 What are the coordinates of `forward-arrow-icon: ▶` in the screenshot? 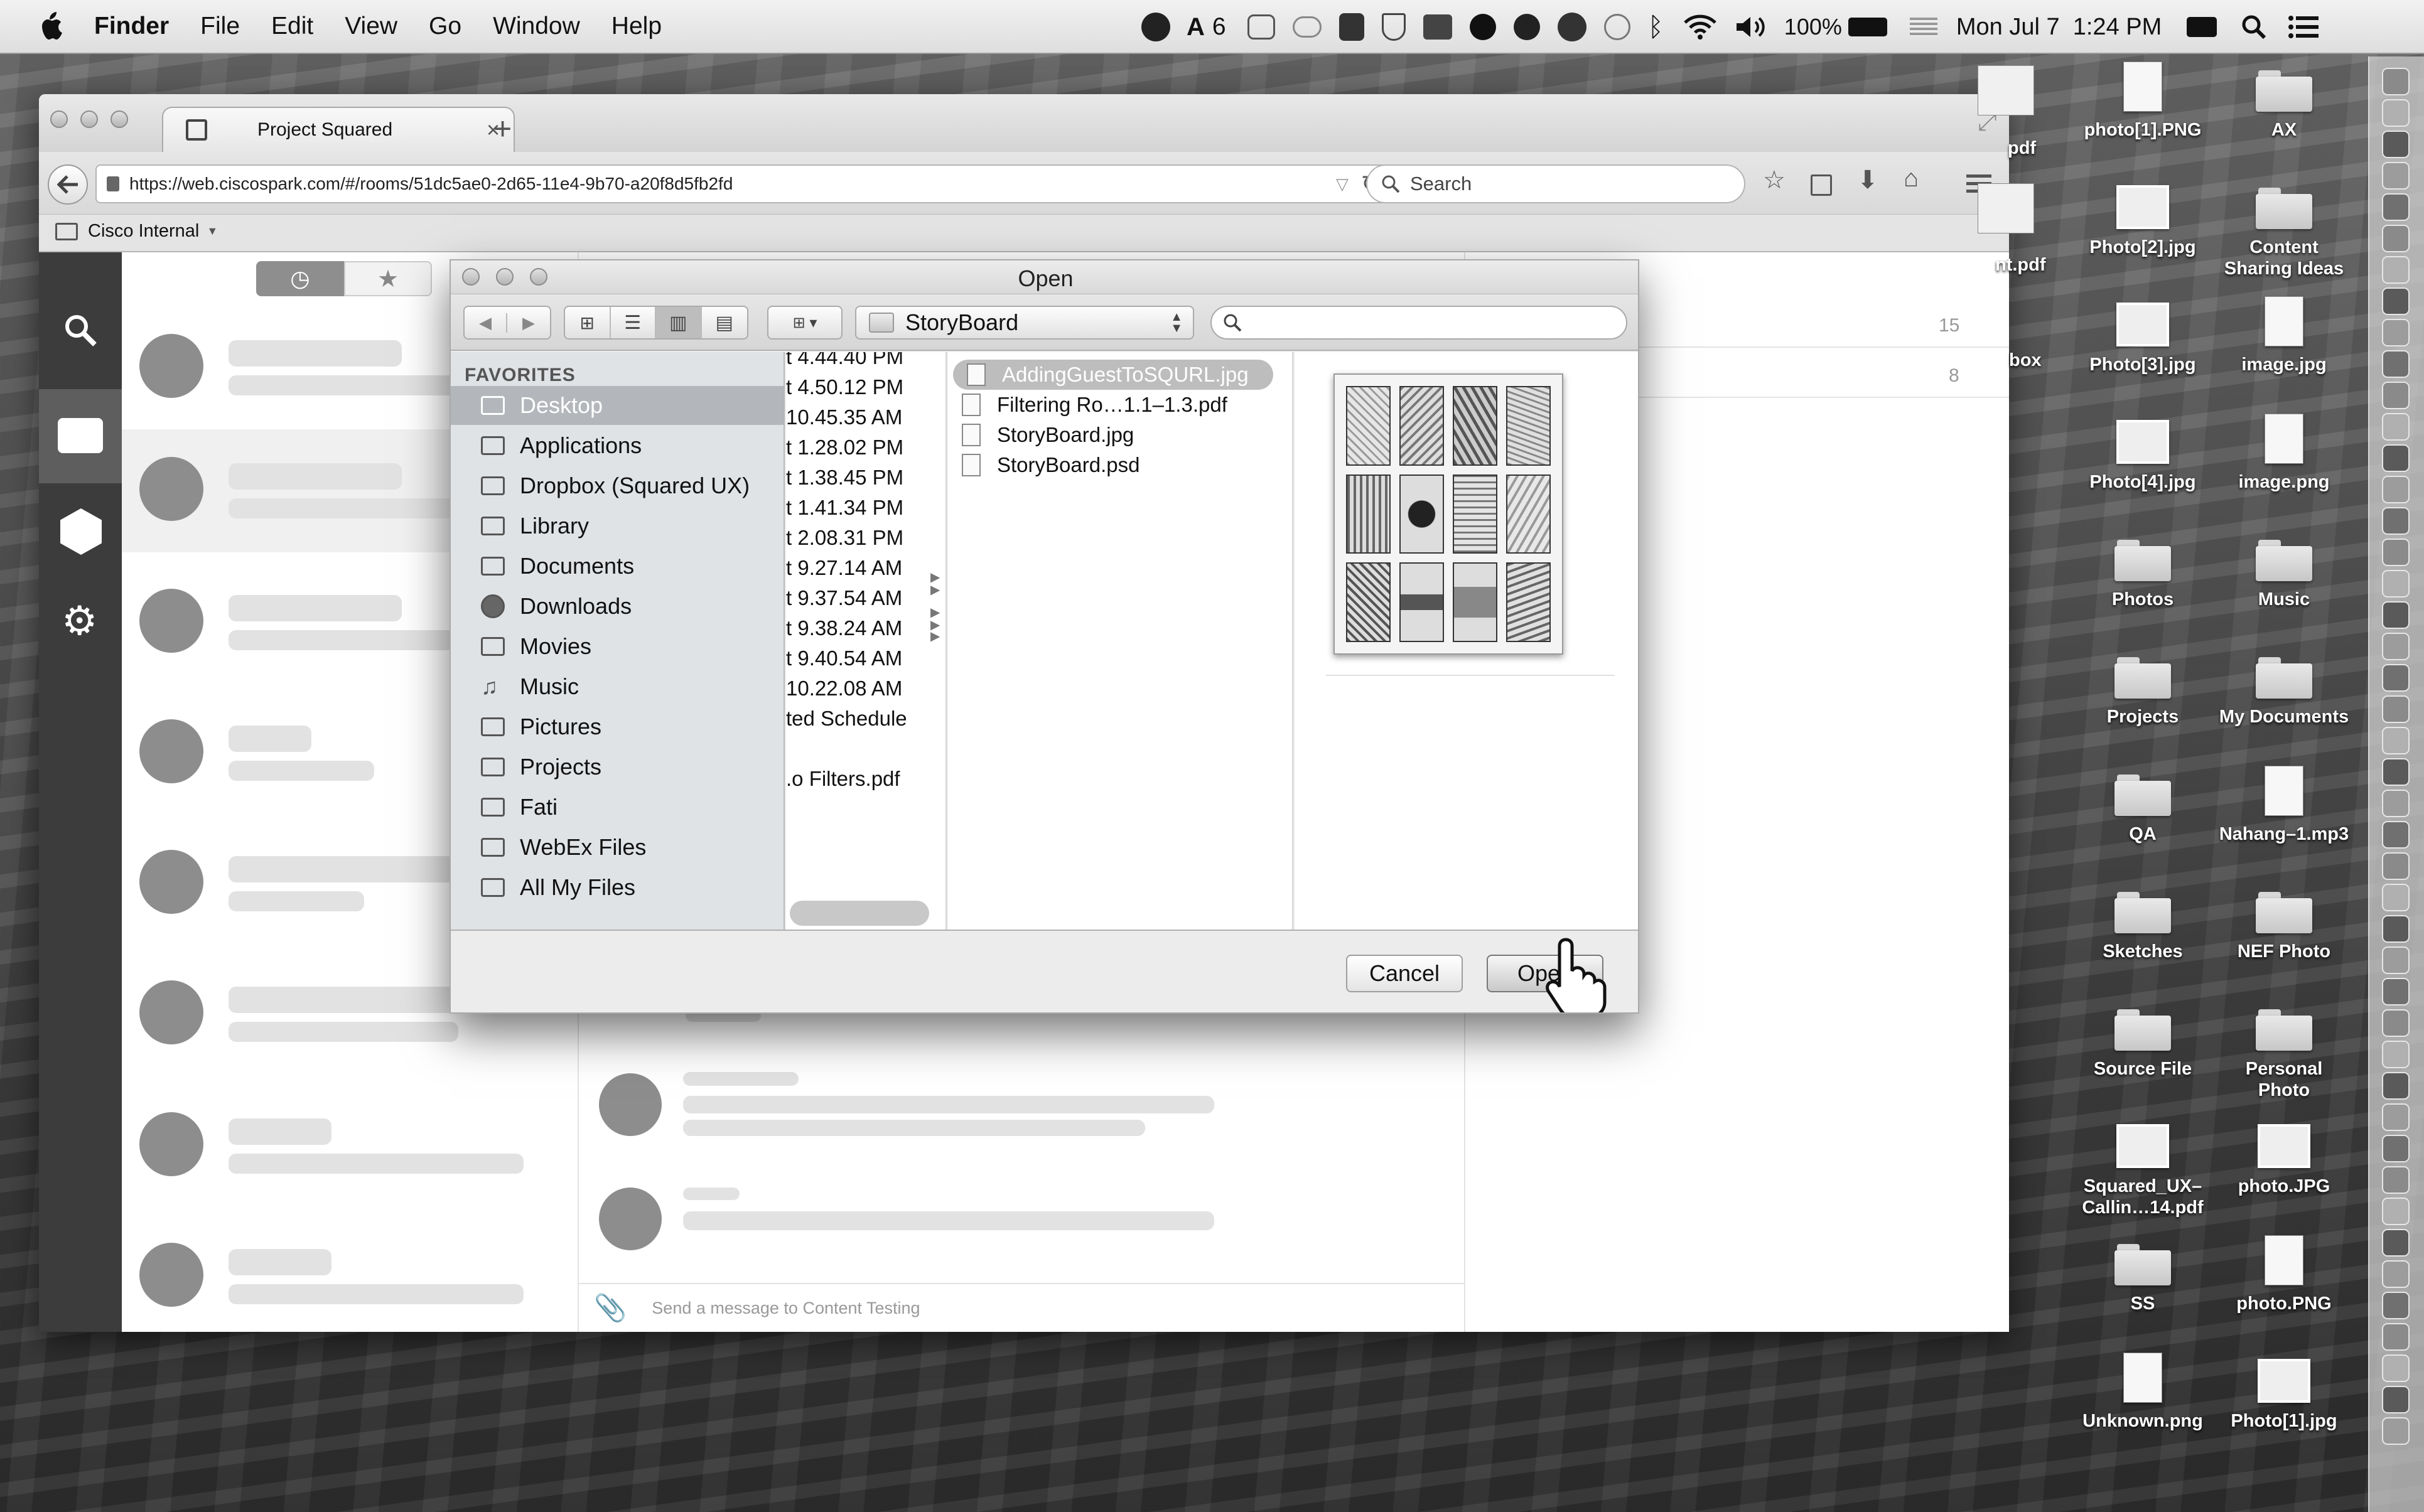 It's located at (528, 323).